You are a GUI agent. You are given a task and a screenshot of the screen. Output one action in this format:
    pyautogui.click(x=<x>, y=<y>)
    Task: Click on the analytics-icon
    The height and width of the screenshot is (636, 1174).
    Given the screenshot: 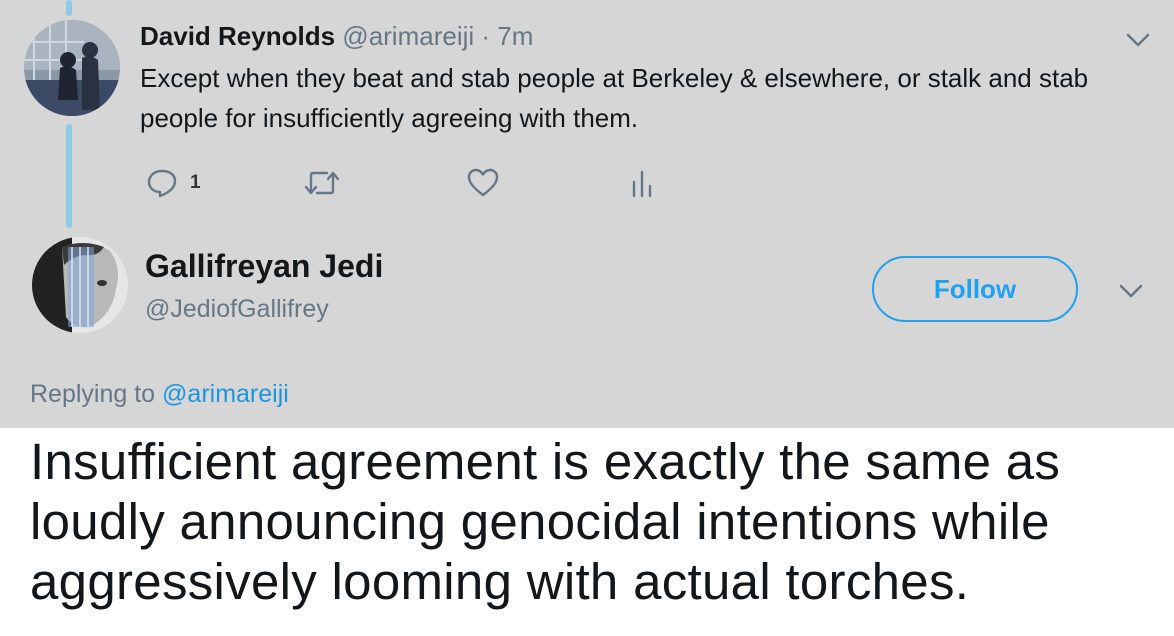 What is the action you would take?
    pyautogui.click(x=642, y=183)
    